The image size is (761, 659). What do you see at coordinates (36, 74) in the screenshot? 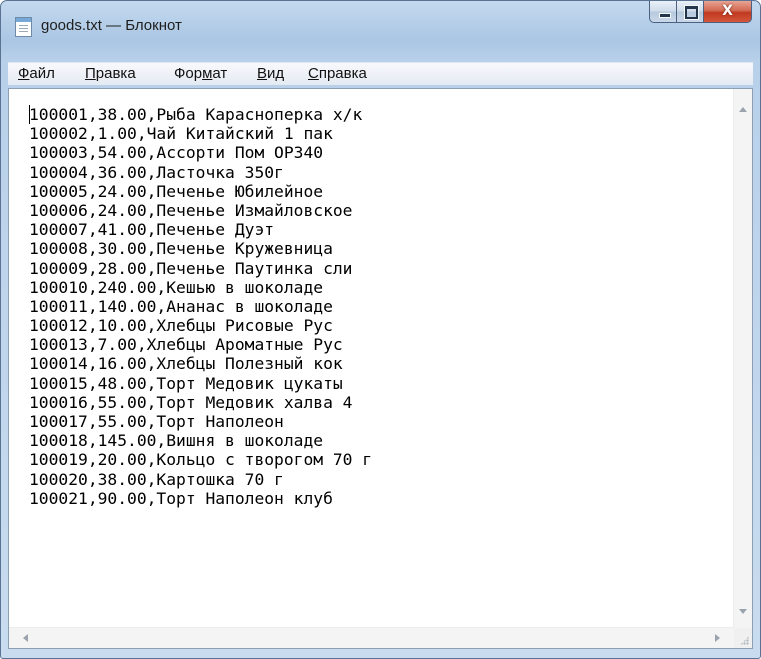
I see `menu-file: Файл` at bounding box center [36, 74].